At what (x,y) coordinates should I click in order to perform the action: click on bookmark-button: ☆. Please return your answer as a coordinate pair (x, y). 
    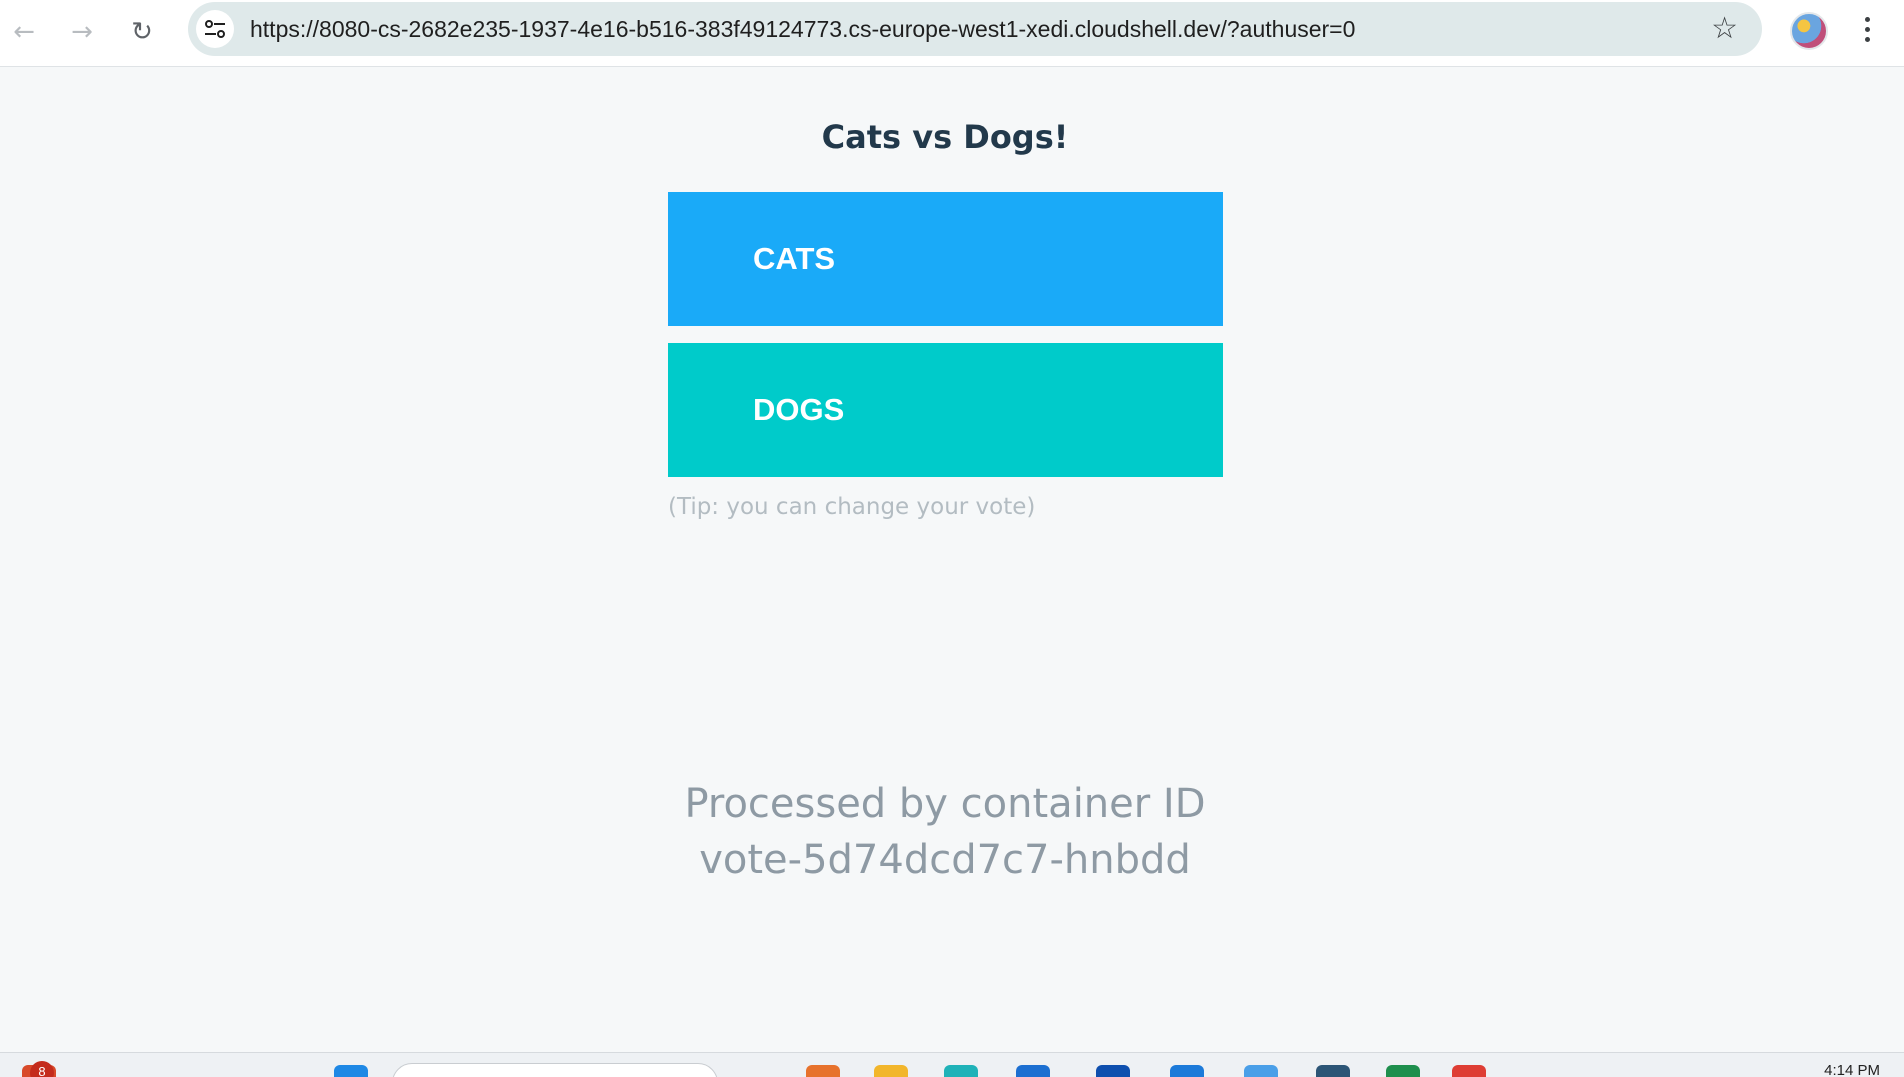
    Looking at the image, I should click on (1724, 29).